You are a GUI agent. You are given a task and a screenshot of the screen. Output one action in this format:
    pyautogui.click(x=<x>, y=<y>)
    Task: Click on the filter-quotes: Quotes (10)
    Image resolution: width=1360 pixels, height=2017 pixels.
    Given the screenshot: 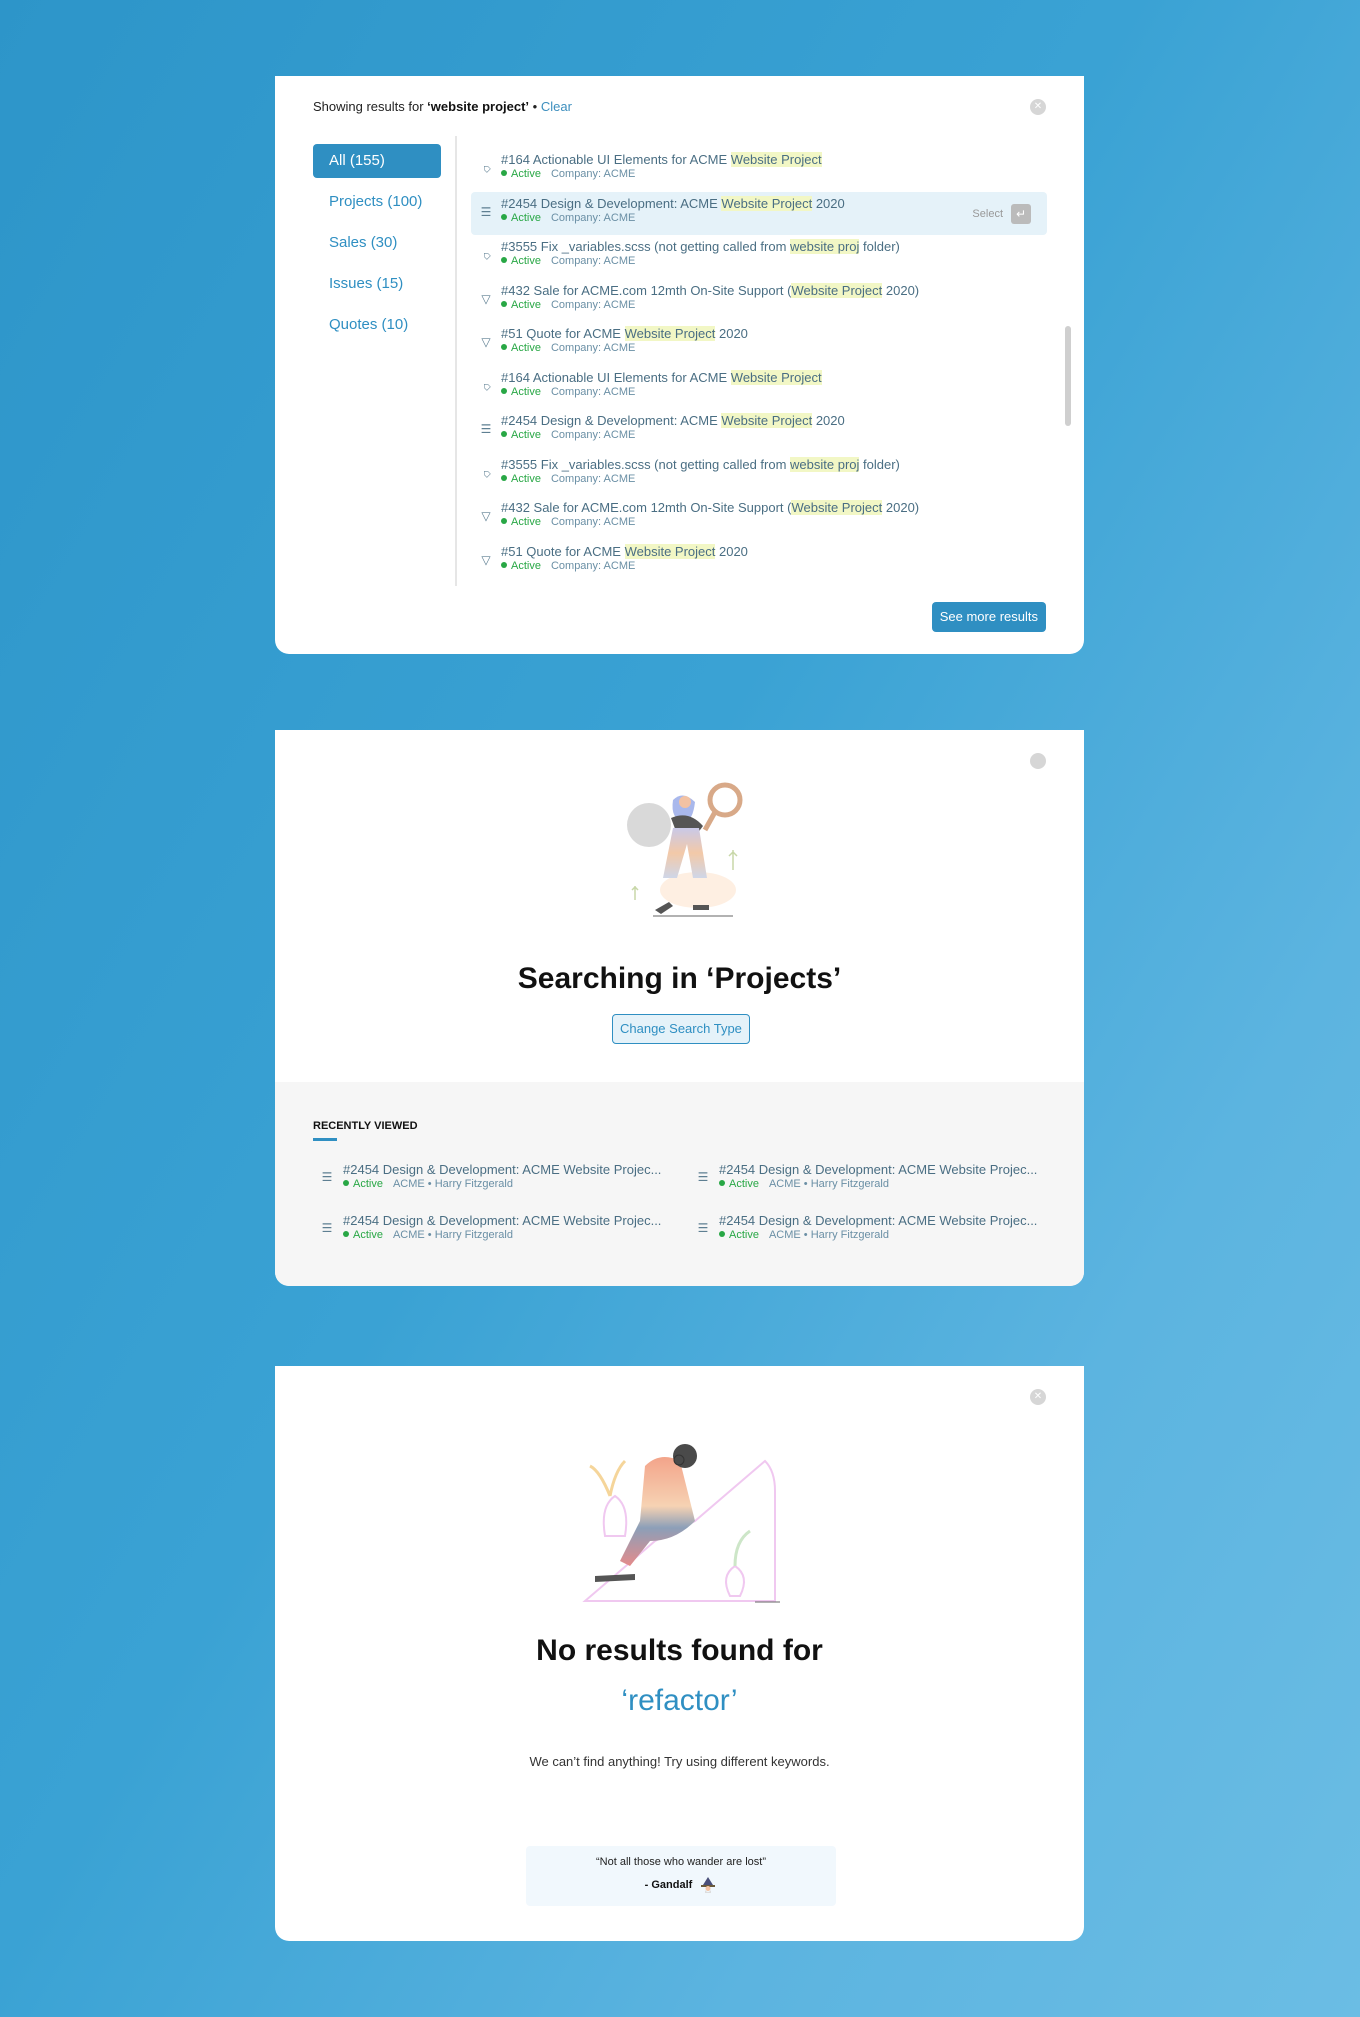 What is the action you would take?
    pyautogui.click(x=377, y=325)
    